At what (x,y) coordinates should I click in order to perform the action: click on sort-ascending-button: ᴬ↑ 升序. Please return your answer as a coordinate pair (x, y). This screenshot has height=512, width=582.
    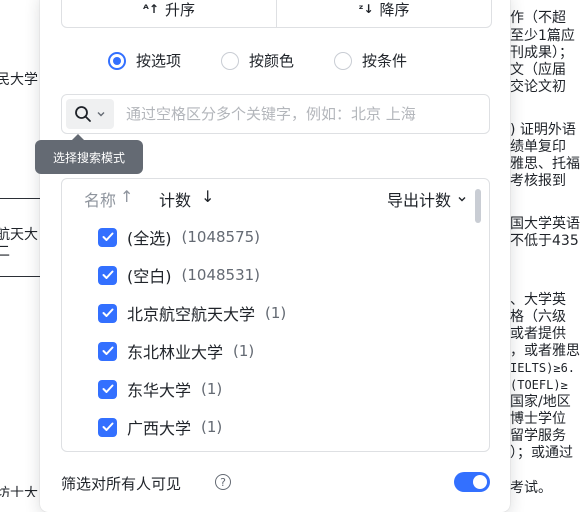
    Looking at the image, I should click on (169, 13).